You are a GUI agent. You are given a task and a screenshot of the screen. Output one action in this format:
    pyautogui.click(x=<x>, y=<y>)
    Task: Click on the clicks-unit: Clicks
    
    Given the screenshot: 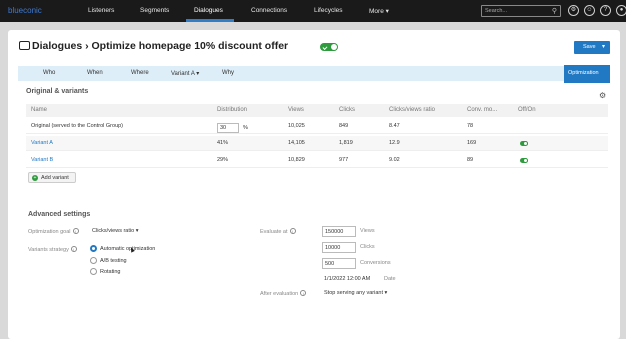 What is the action you would take?
    pyautogui.click(x=367, y=247)
    